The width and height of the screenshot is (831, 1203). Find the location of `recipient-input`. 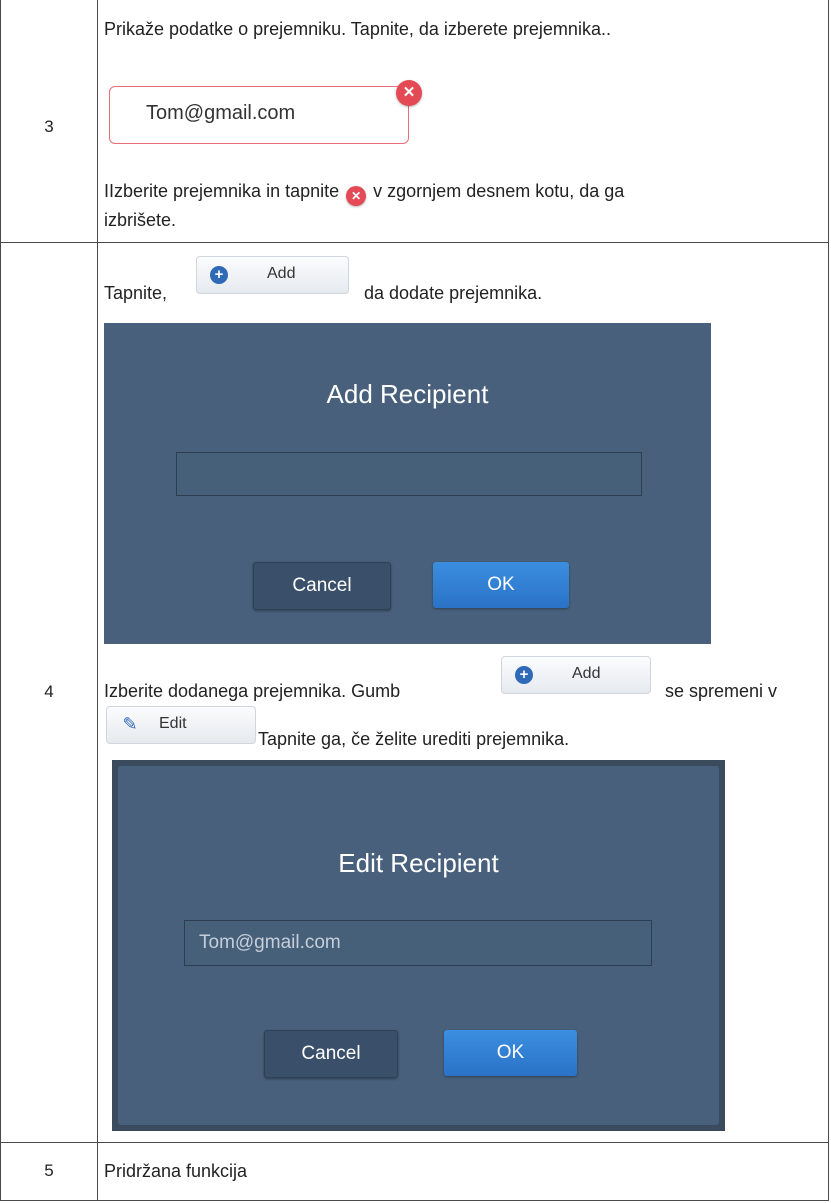

recipient-input is located at coordinates (409, 474).